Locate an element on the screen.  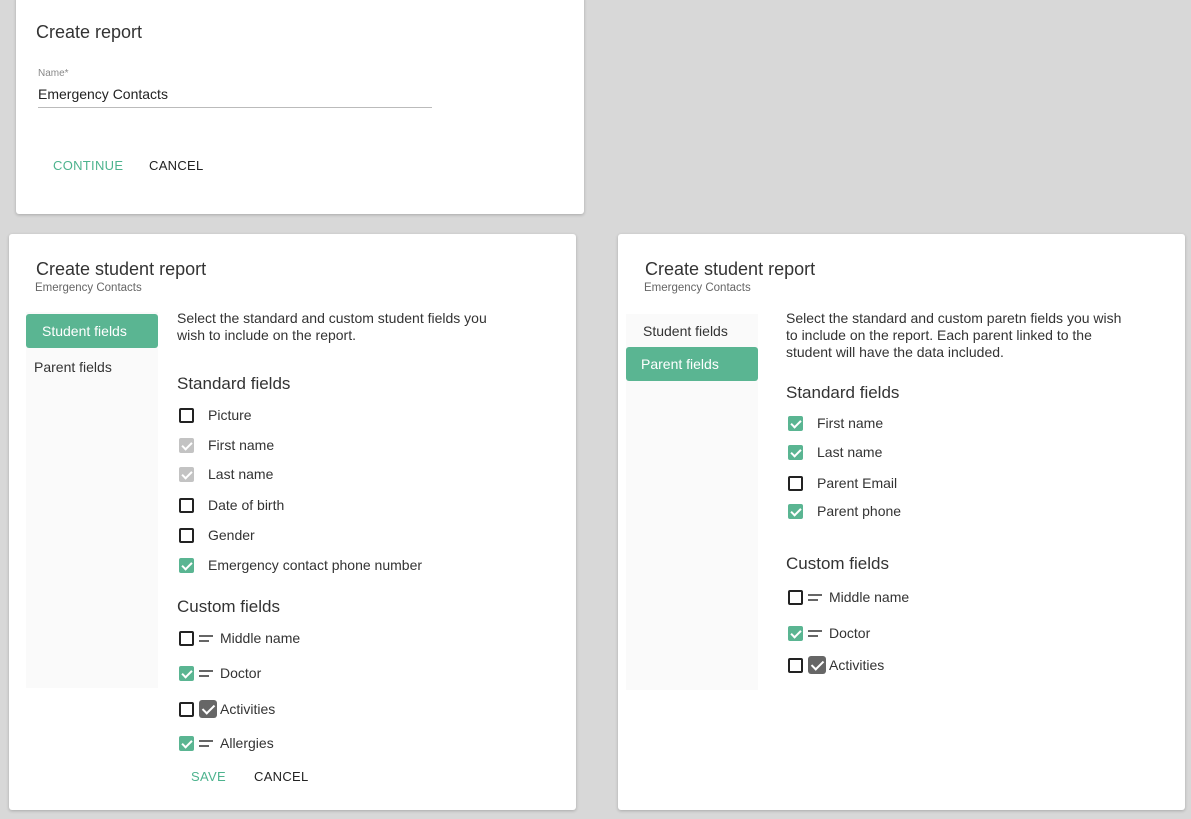
field-parent-phone: Parent phone is located at coordinates (844, 511).